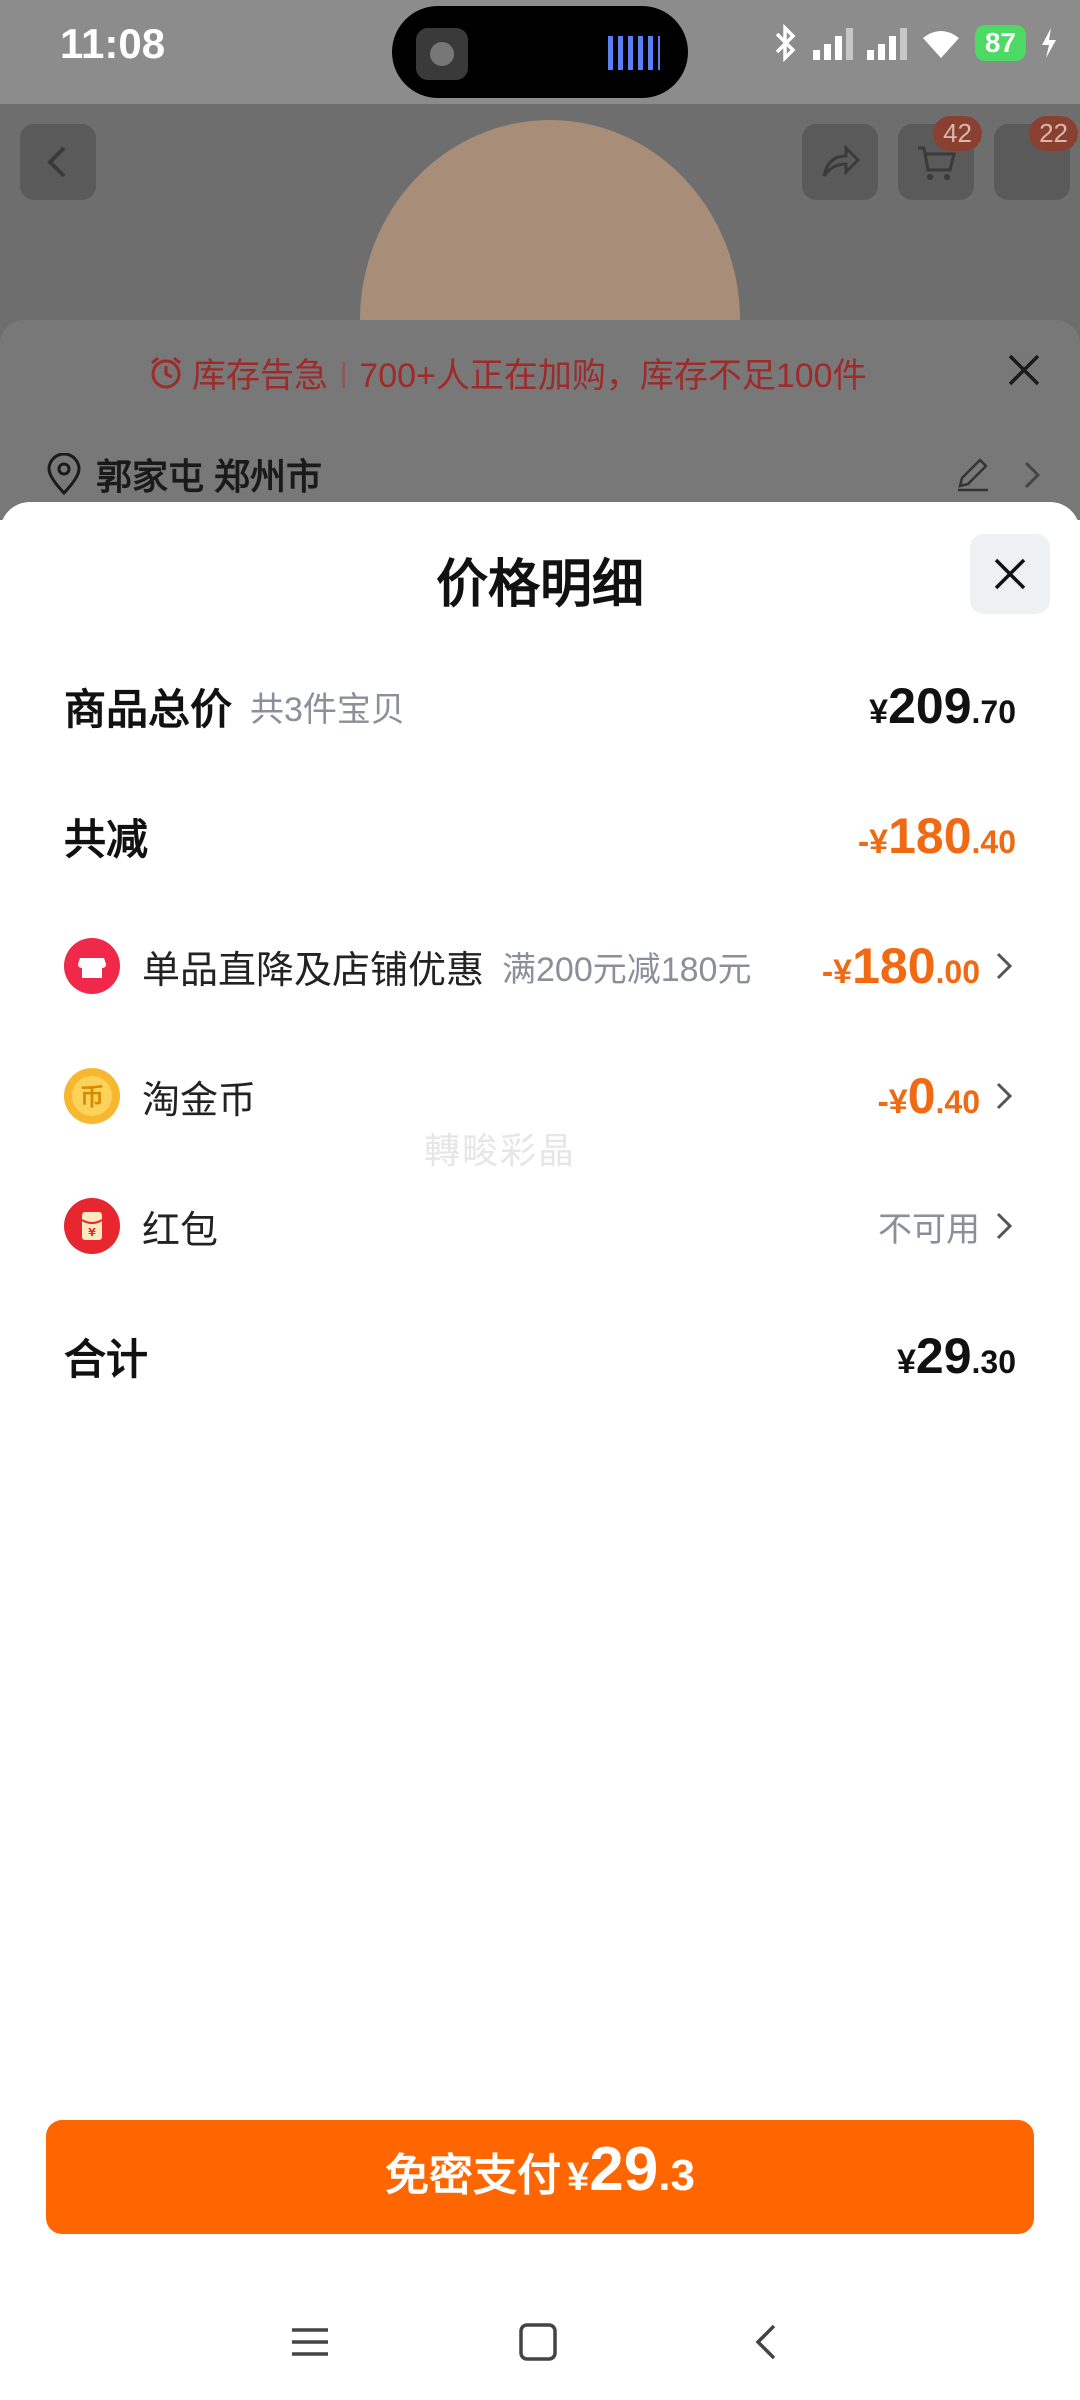 The height and width of the screenshot is (2400, 1080). I want to click on store-icon, so click(92, 966).